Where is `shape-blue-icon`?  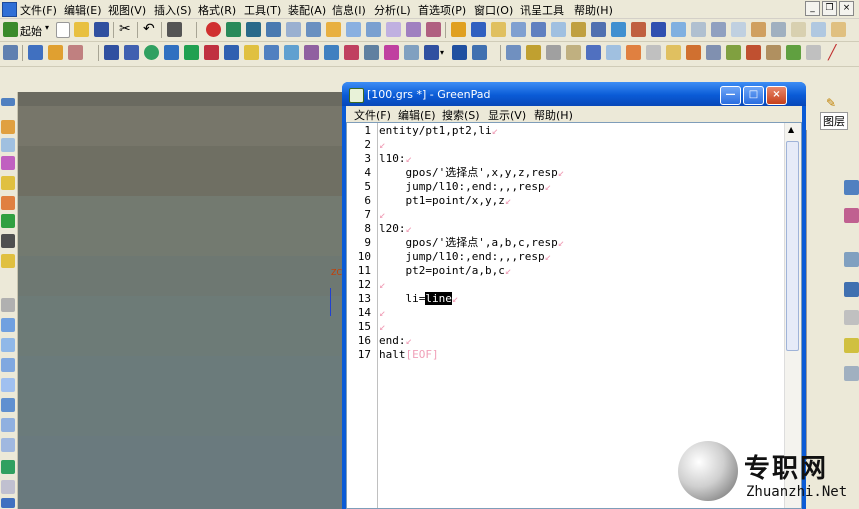
shape-blue-icon is located at coordinates (273, 29).